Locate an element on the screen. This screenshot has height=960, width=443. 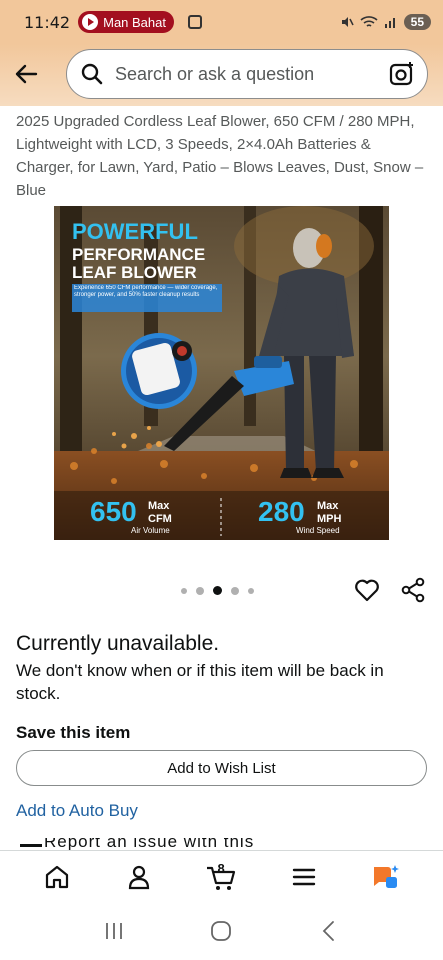
app-header: Search or ask a question is located at coordinates (221, 75).